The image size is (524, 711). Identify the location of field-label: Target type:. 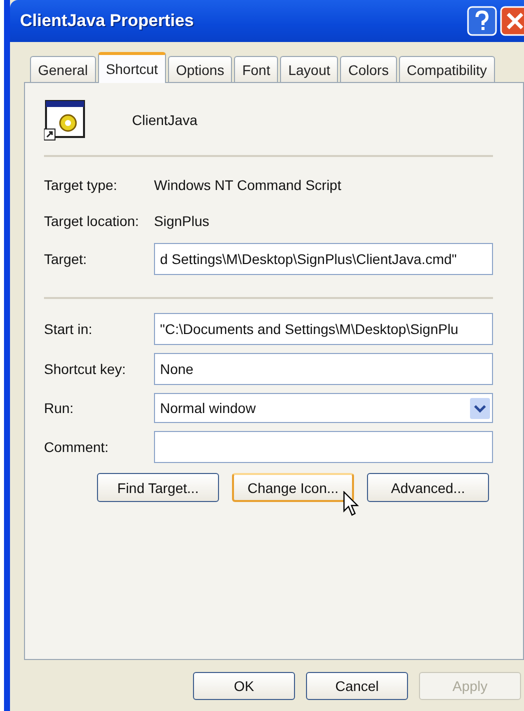
(81, 185).